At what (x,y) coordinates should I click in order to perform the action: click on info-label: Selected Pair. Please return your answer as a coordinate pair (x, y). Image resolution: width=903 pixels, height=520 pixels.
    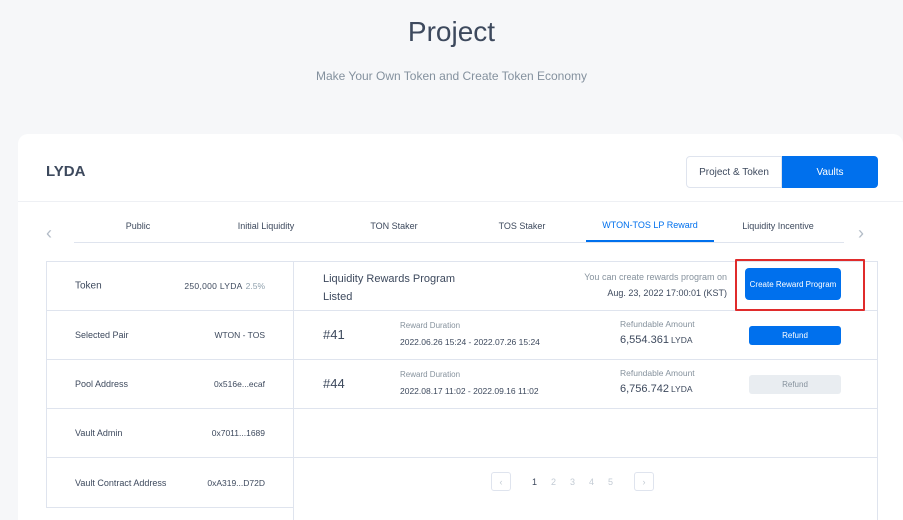
    Looking at the image, I should click on (102, 335).